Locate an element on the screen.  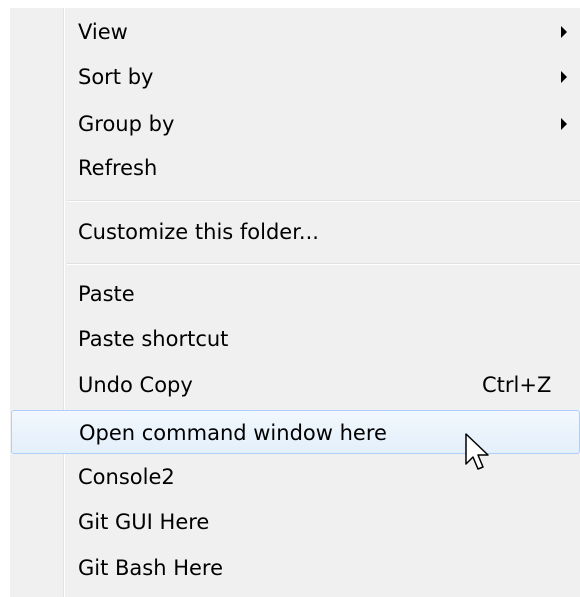
menu-item-label: Console2 is located at coordinates (126, 477).